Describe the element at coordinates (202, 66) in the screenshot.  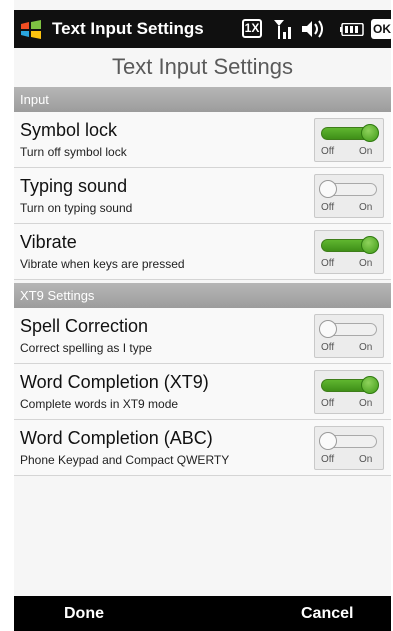
I see `page-title: Text Input Settings` at that location.